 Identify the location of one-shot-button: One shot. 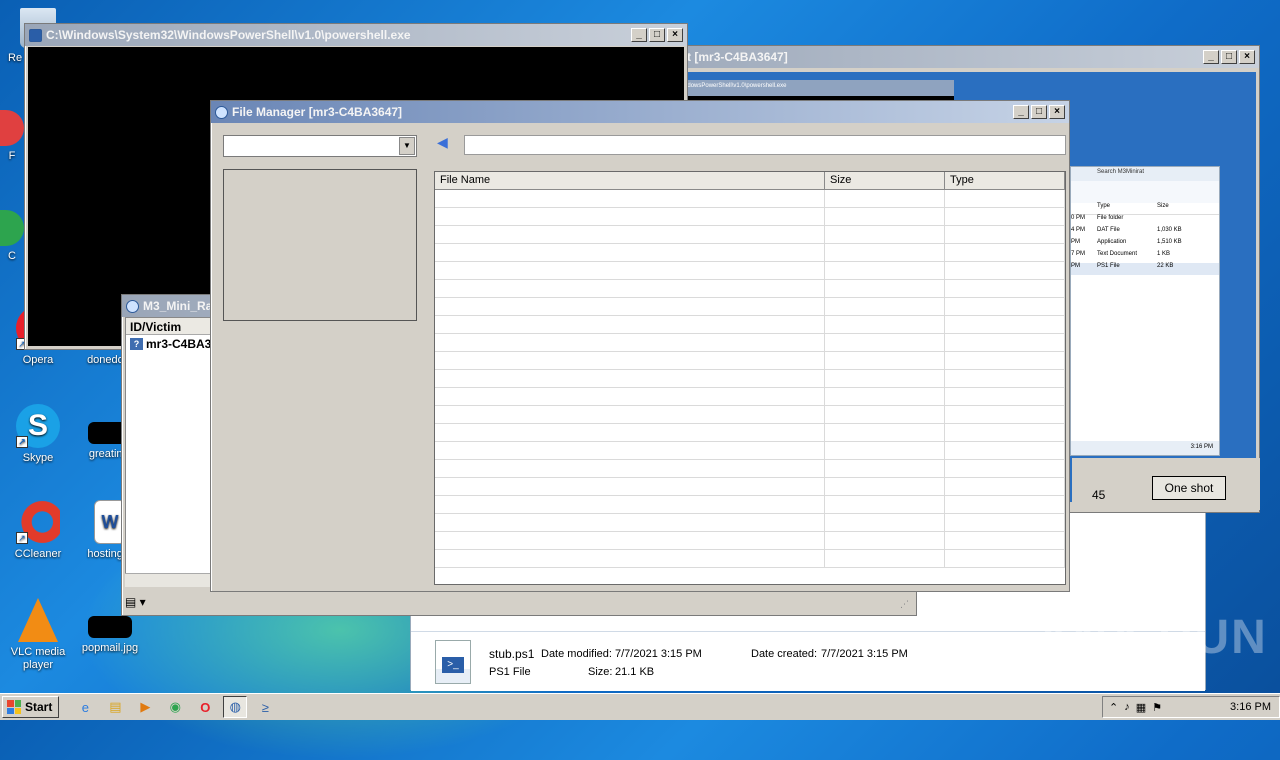
(1189, 488).